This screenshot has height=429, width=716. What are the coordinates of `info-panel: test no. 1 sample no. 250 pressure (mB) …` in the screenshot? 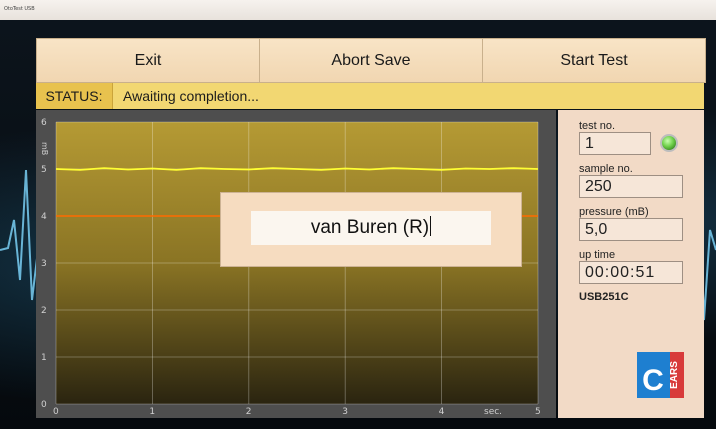 It's located at (631, 264).